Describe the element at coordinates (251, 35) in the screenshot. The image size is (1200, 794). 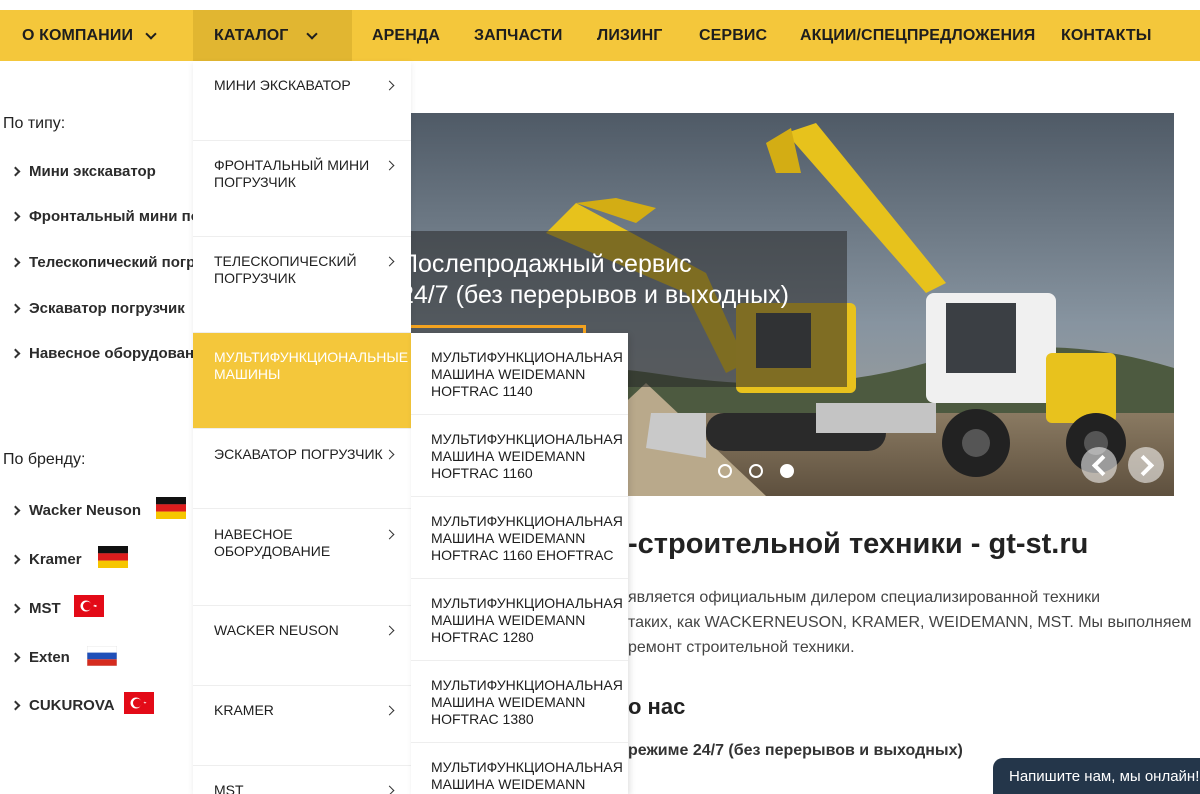
I see `nav-item-label: КАТАЛОГ` at that location.